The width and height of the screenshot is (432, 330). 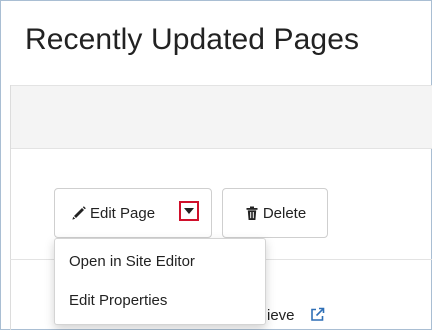 I want to click on pencil-icon, so click(x=79, y=213).